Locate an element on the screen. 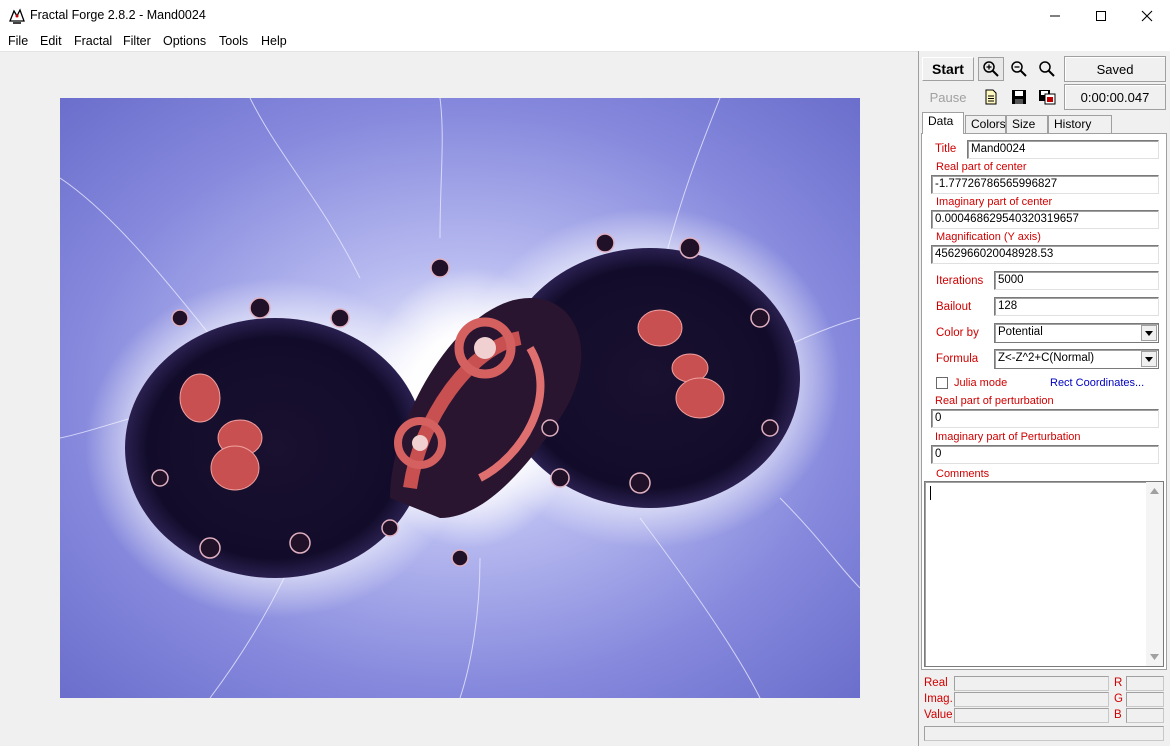 Image resolution: width=1170 pixels, height=746 pixels. formula-value: Z<-Z^2+C(Normal) is located at coordinates (1046, 358).